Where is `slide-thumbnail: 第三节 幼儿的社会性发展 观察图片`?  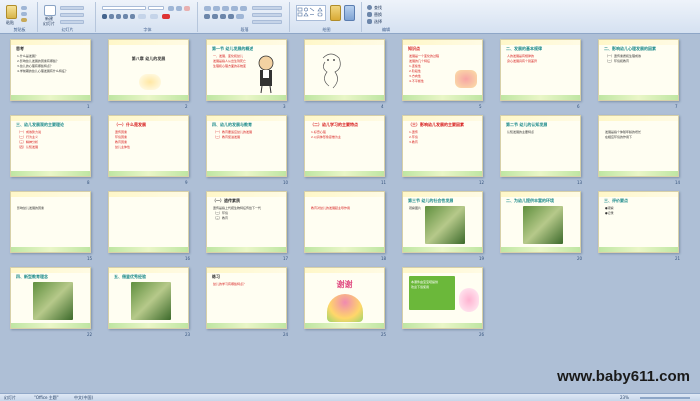
slide-thumbnail: 第三节 幼儿的社会性发展 观察图片 is located at coordinates (442, 222).